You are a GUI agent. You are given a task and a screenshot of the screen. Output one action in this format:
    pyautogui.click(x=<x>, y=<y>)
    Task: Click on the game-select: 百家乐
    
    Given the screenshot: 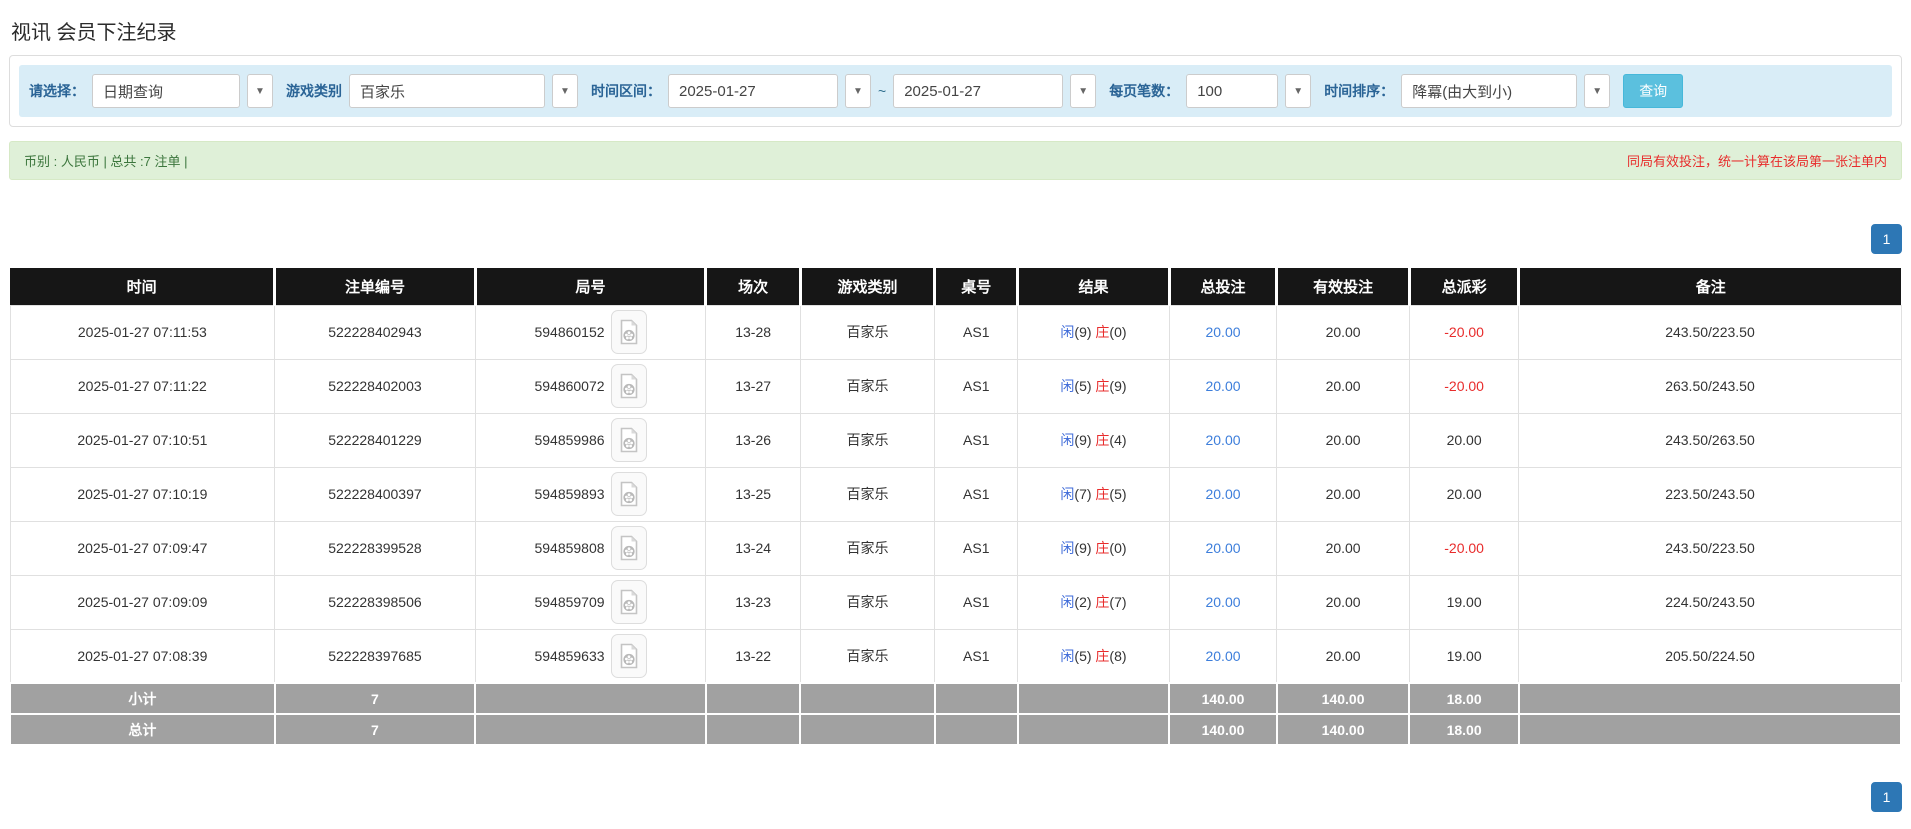 What is the action you would take?
    pyautogui.click(x=447, y=91)
    